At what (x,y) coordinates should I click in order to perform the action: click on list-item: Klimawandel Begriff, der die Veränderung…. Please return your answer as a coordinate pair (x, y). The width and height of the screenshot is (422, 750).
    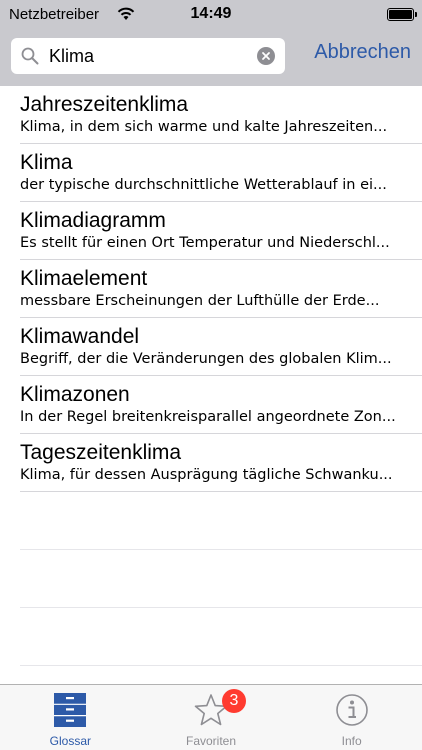
    Looking at the image, I should click on (221, 347).